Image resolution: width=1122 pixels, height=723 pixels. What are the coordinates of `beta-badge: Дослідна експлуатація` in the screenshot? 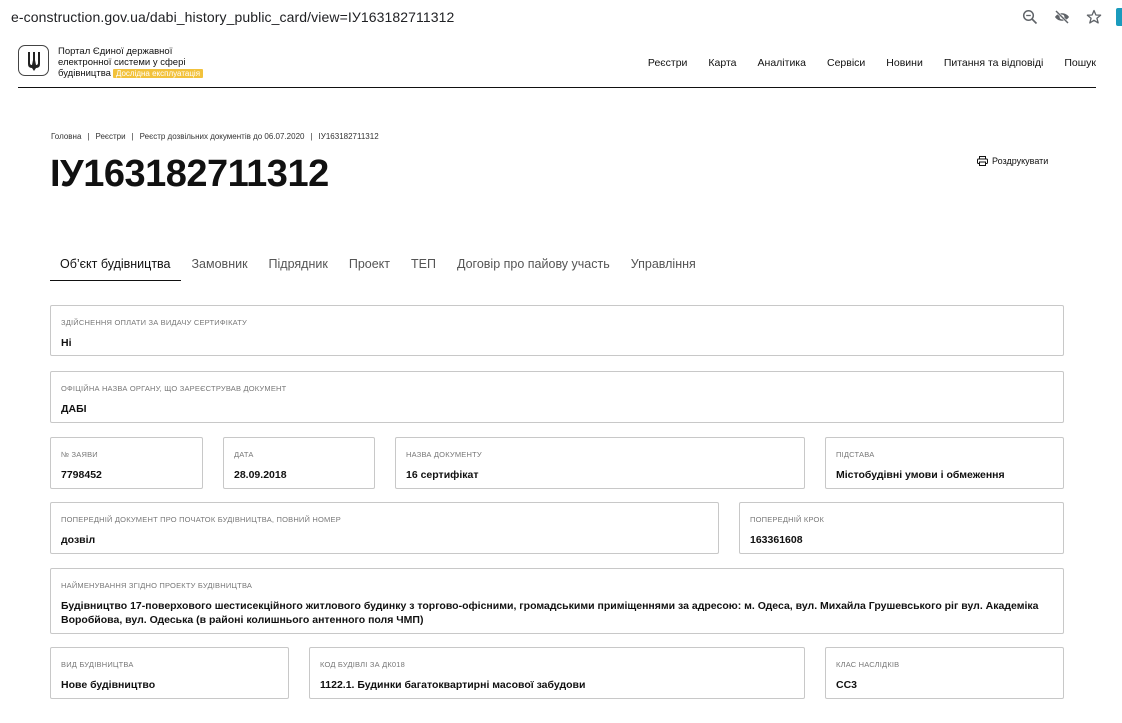 It's located at (158, 73).